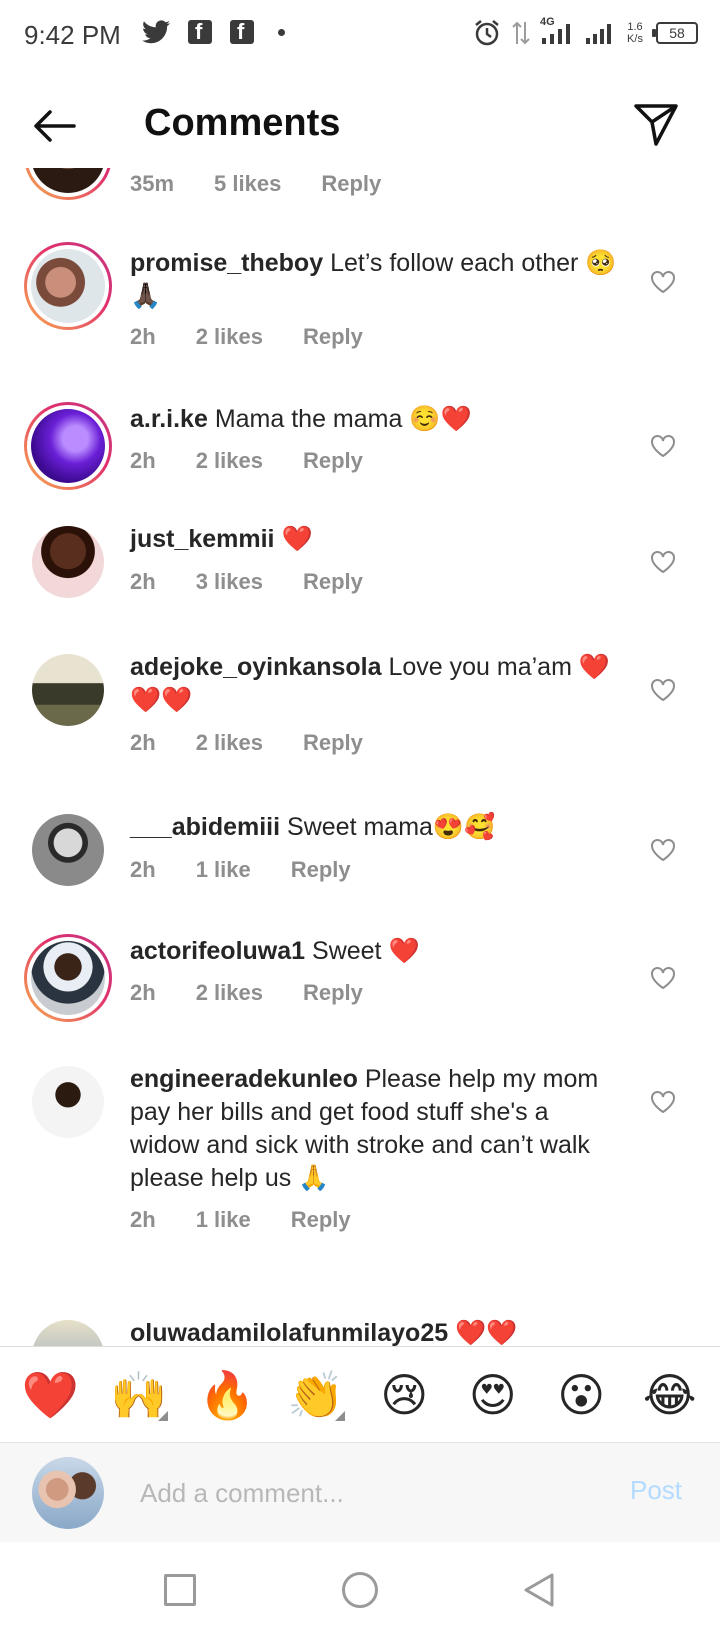 Image resolution: width=720 pixels, height=1640 pixels. I want to click on comment-username: a.r.i.ke, so click(169, 419).